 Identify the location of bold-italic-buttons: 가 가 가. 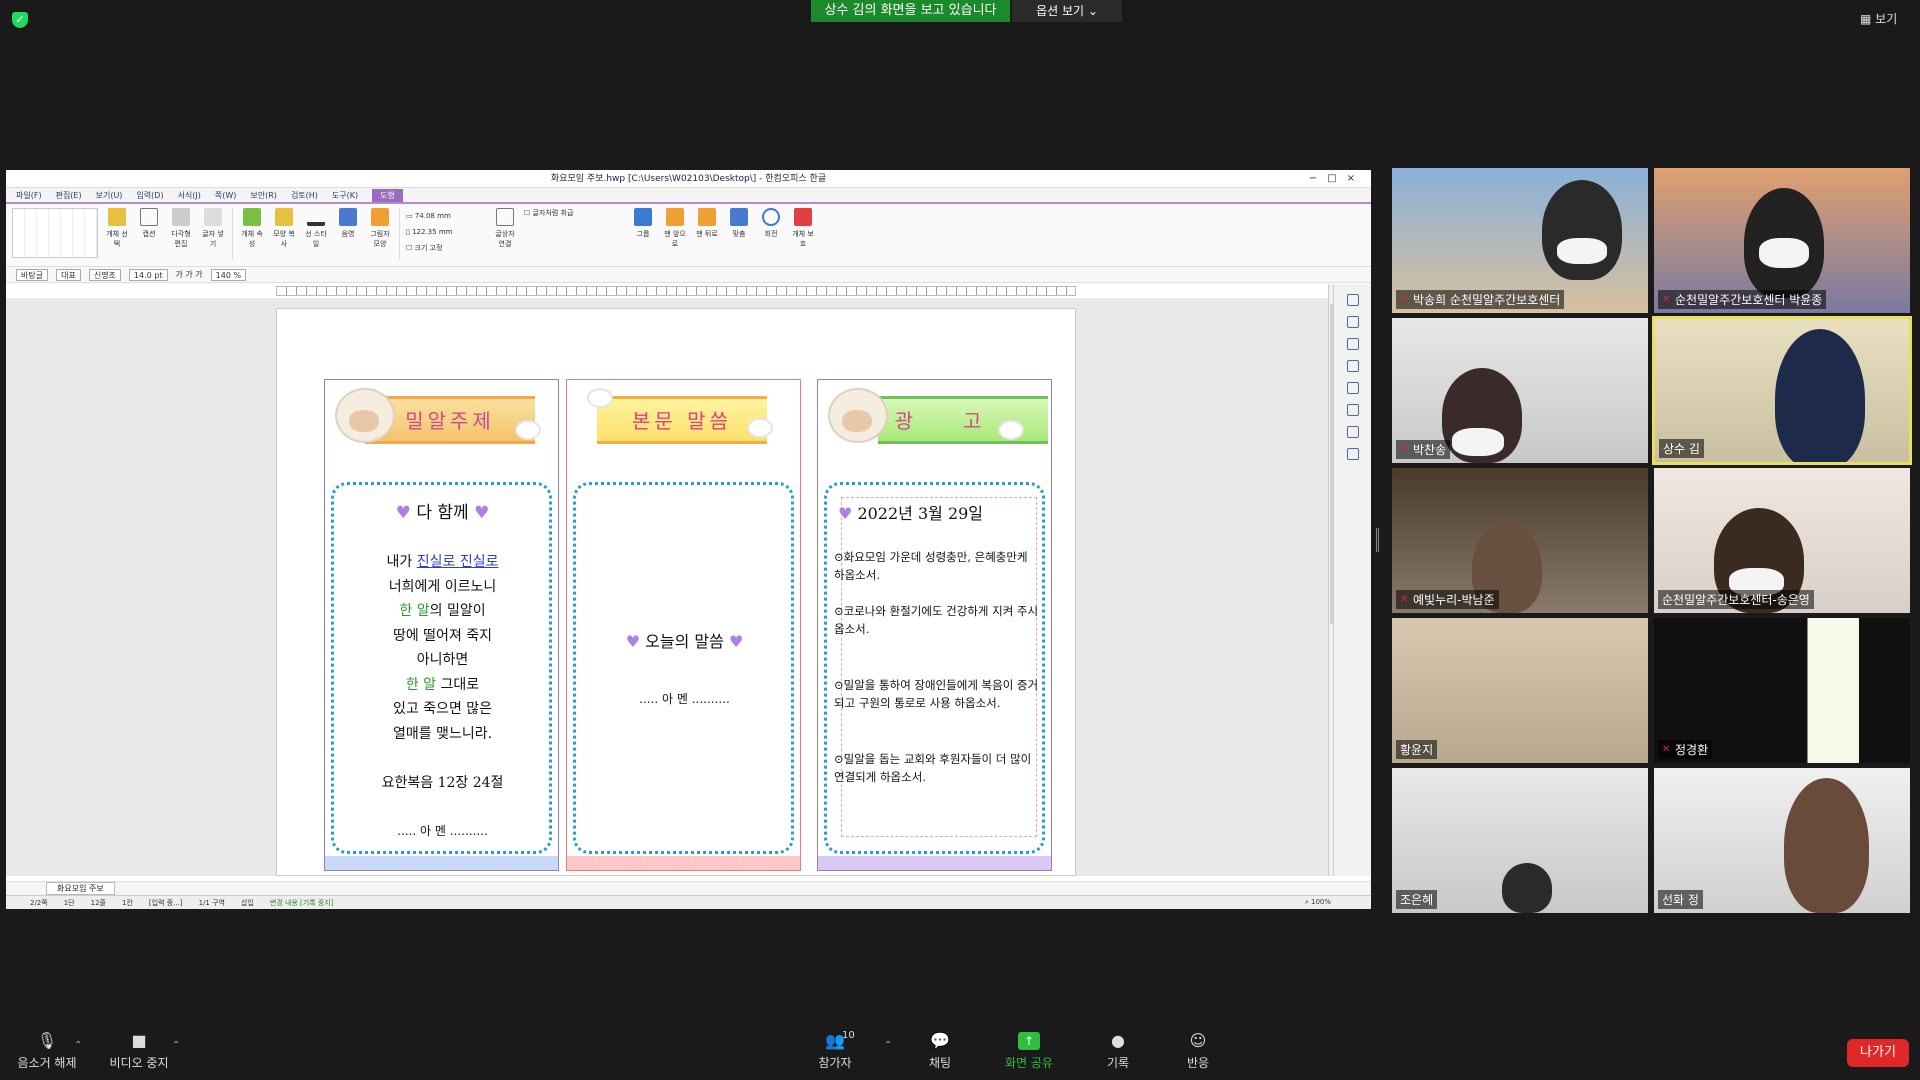
(189, 274).